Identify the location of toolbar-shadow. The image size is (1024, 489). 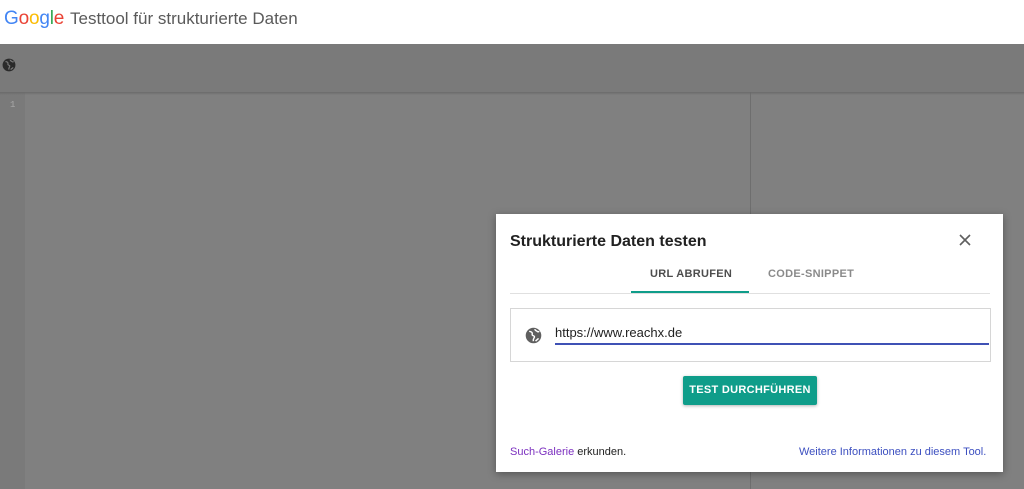
(512, 93).